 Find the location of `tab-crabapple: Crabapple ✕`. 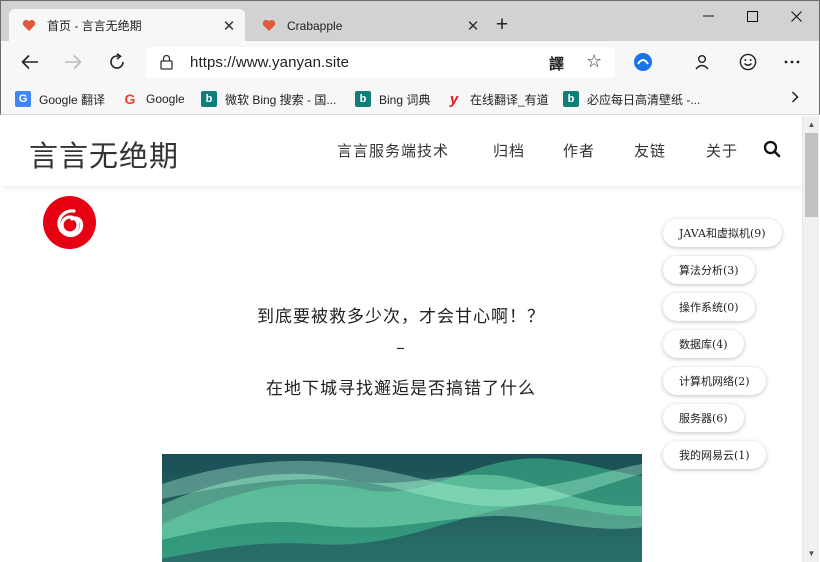

tab-crabapple: Crabapple ✕ is located at coordinates (369, 25).